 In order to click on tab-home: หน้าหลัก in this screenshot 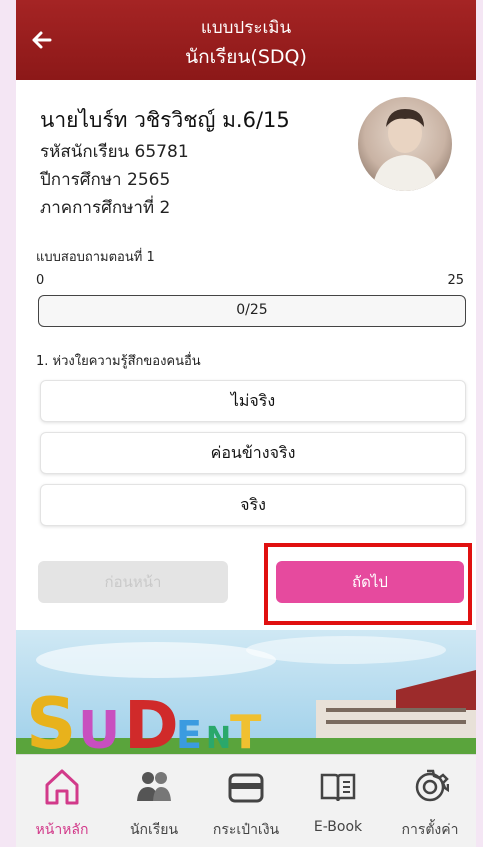, I will do `click(62, 801)`.